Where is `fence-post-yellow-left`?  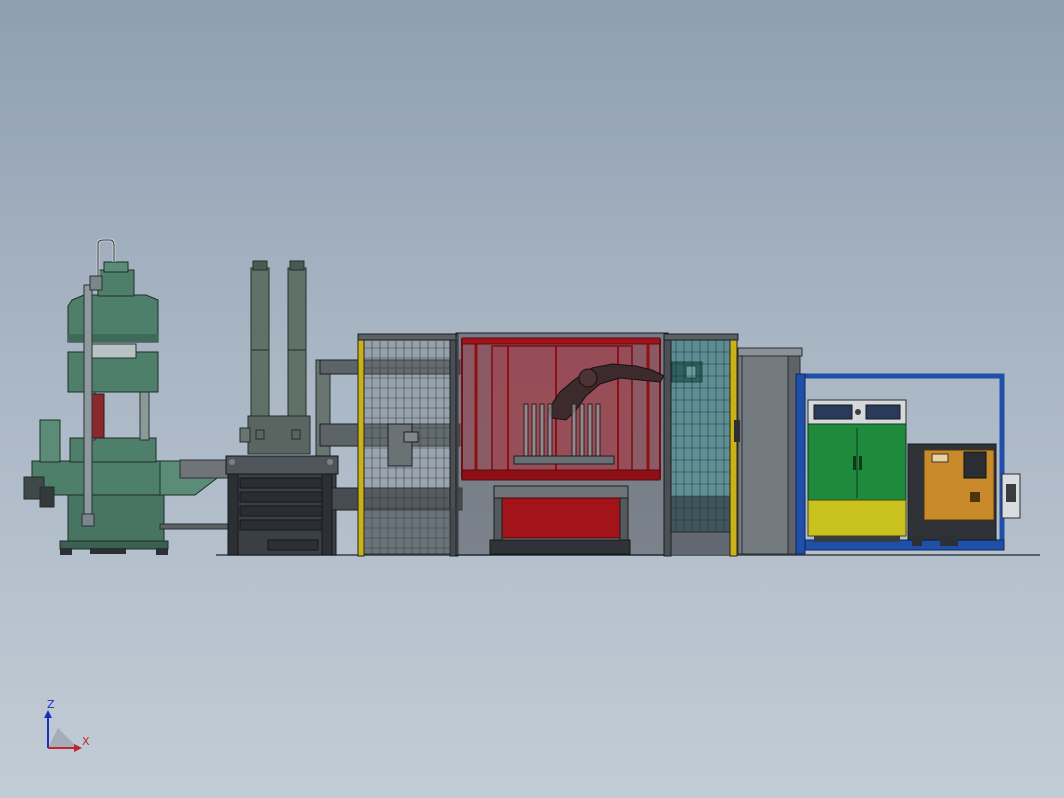
fence-post-yellow-left is located at coordinates (361, 446).